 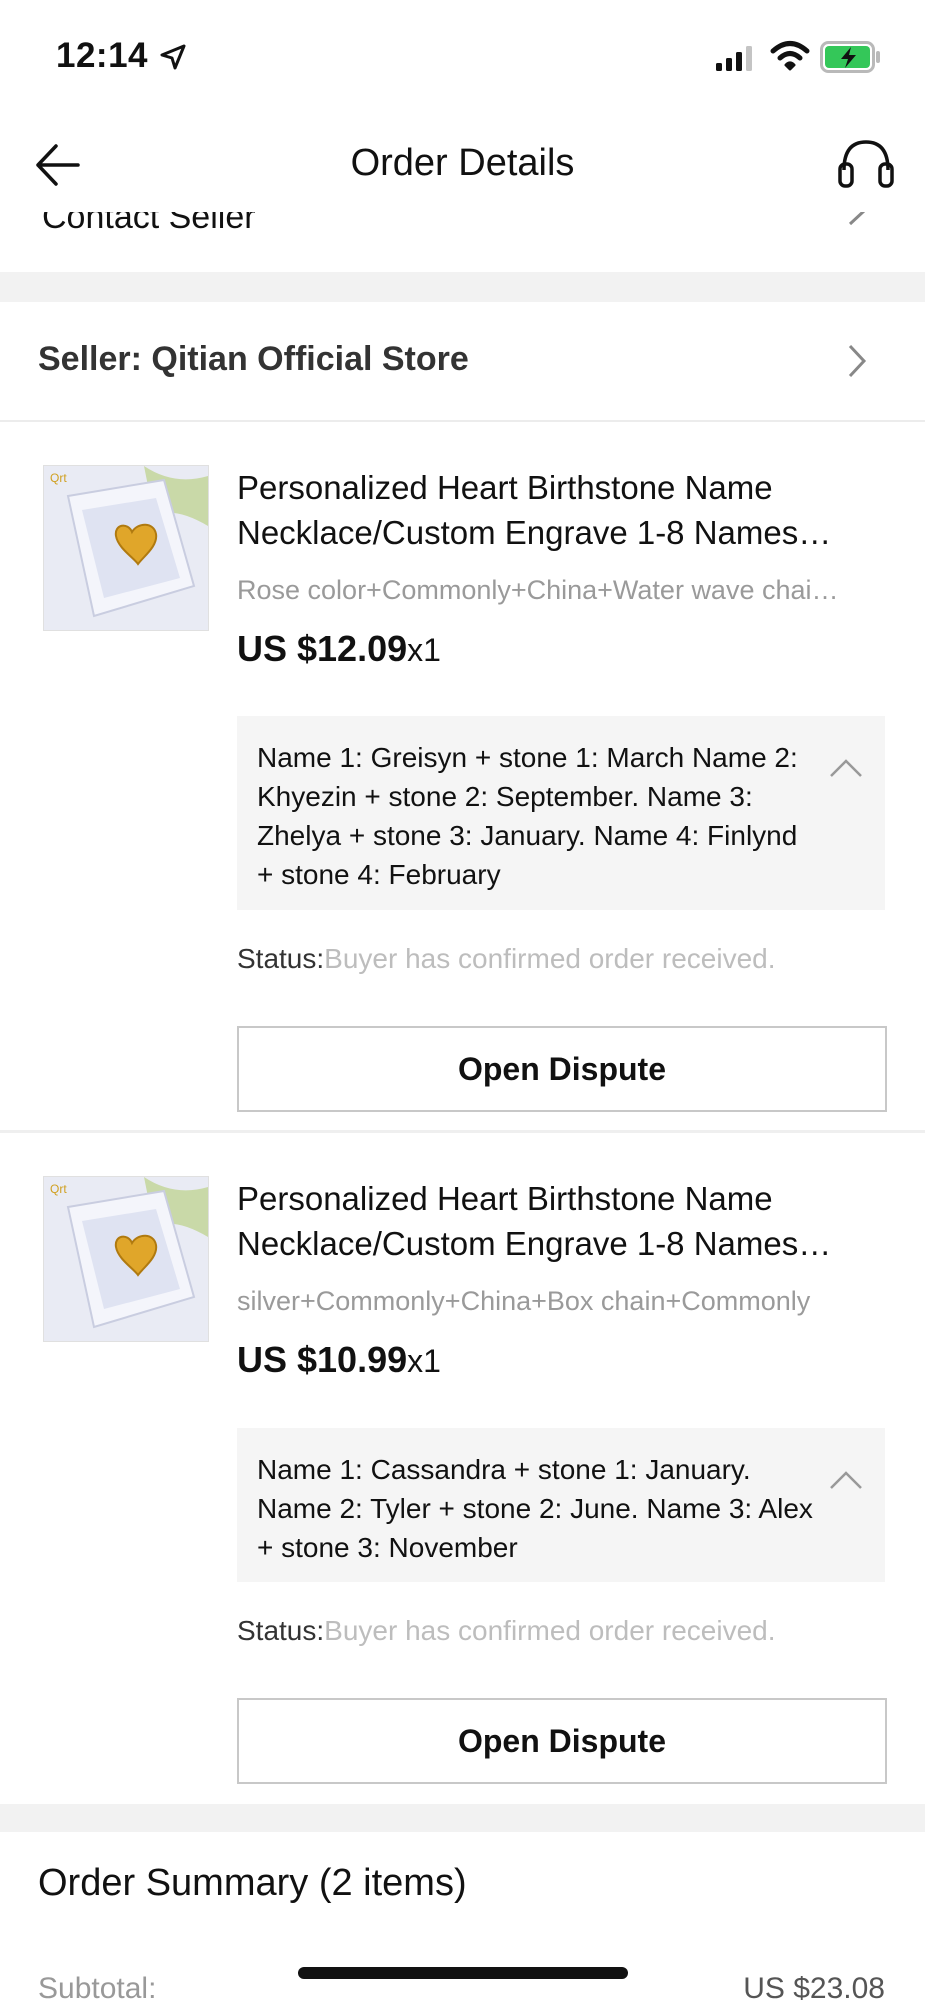 What do you see at coordinates (253, 359) in the screenshot?
I see `seller-name: Seller: Qitian Official Store` at bounding box center [253, 359].